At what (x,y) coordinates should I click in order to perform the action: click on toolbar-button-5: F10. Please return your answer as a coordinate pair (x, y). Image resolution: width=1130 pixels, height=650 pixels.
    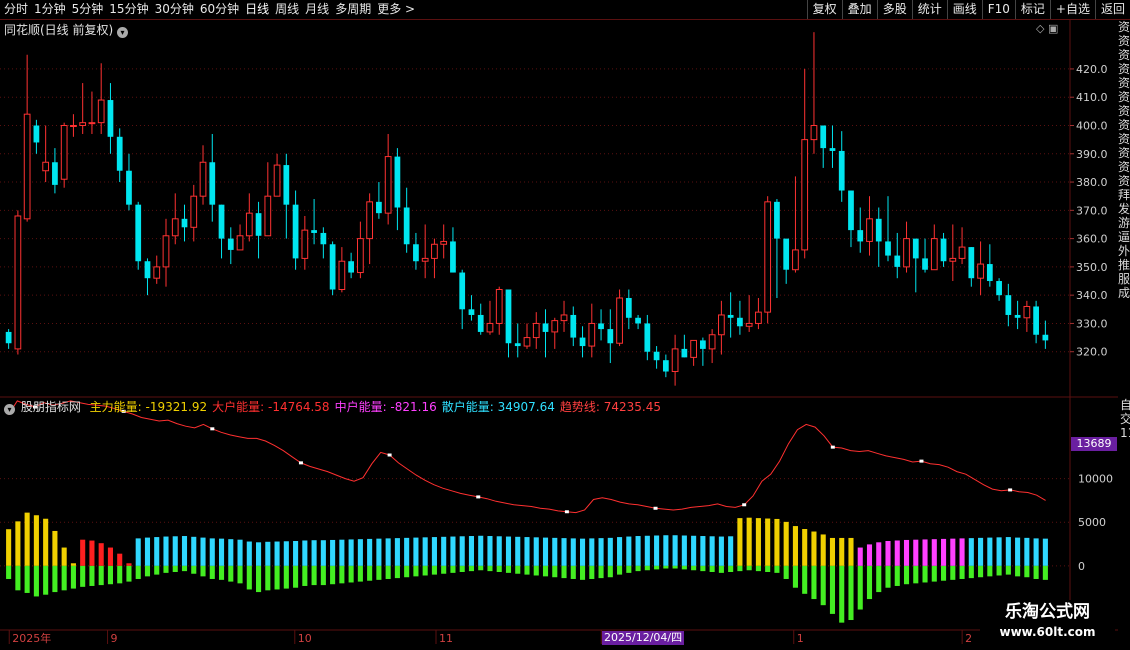
    Looking at the image, I should click on (998, 9).